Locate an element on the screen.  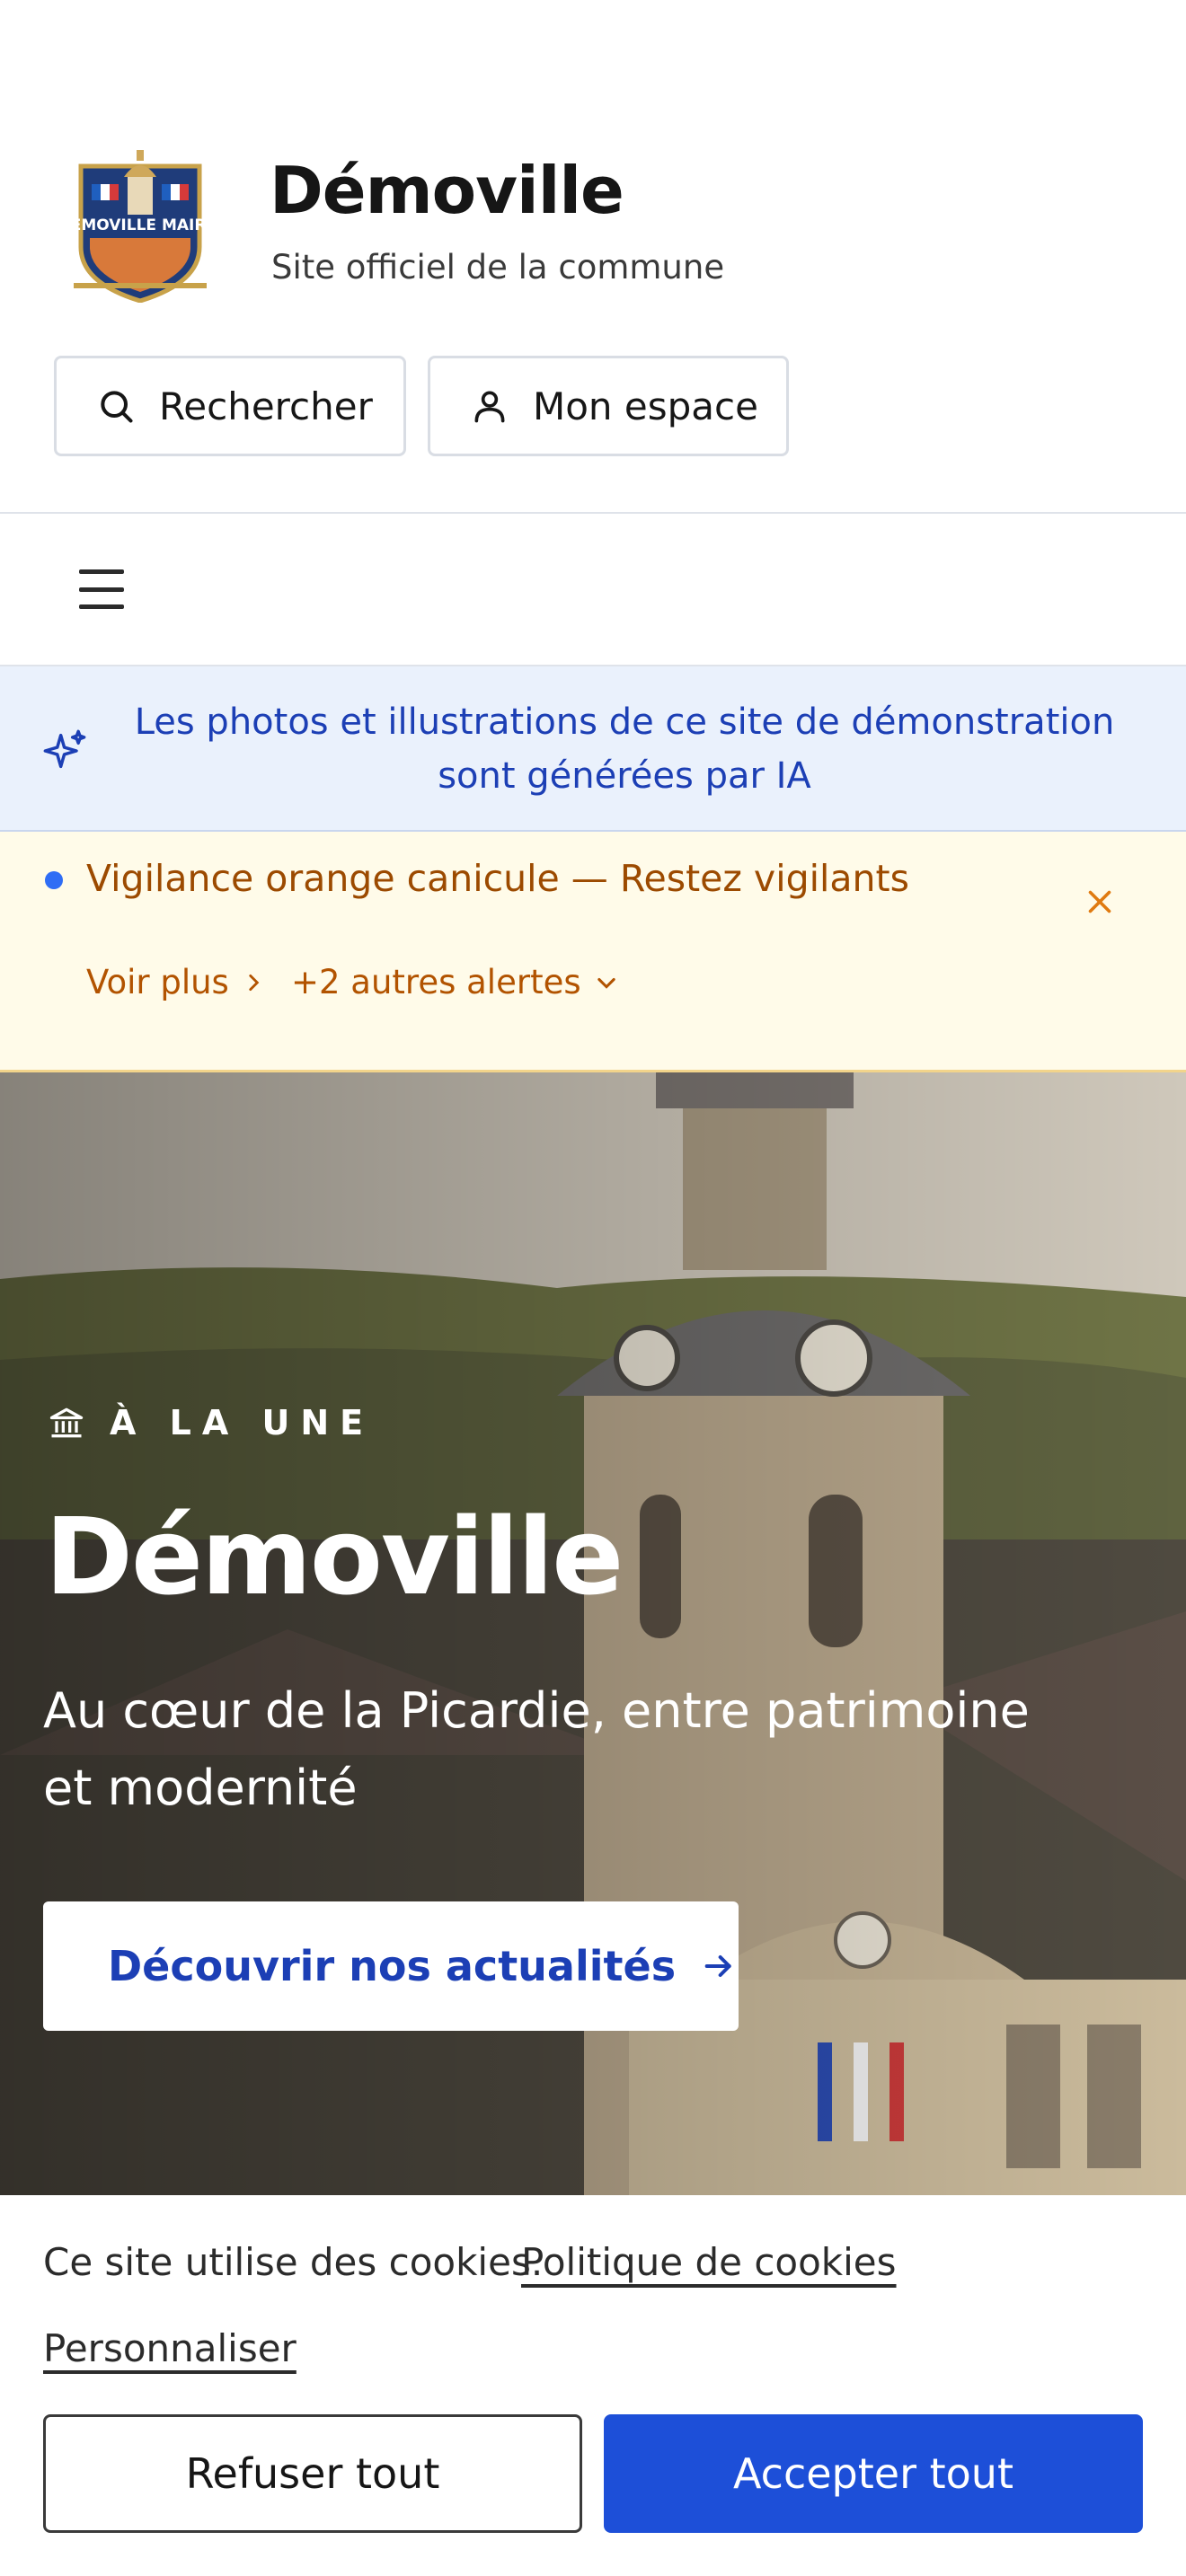
hero-kicker: À LA UNE is located at coordinates (210, 1422).